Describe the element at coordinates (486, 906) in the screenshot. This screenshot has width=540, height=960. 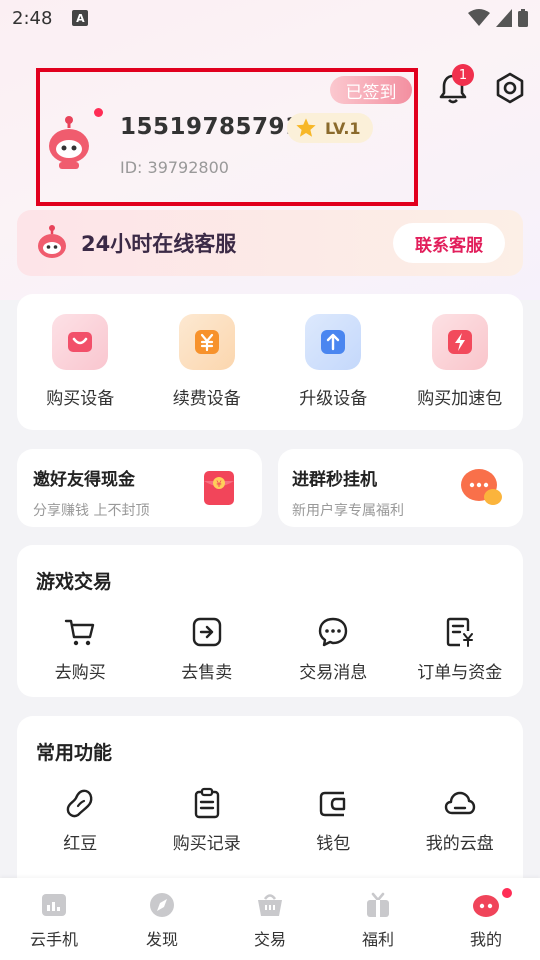
I see `profile-mascot-icon` at that location.